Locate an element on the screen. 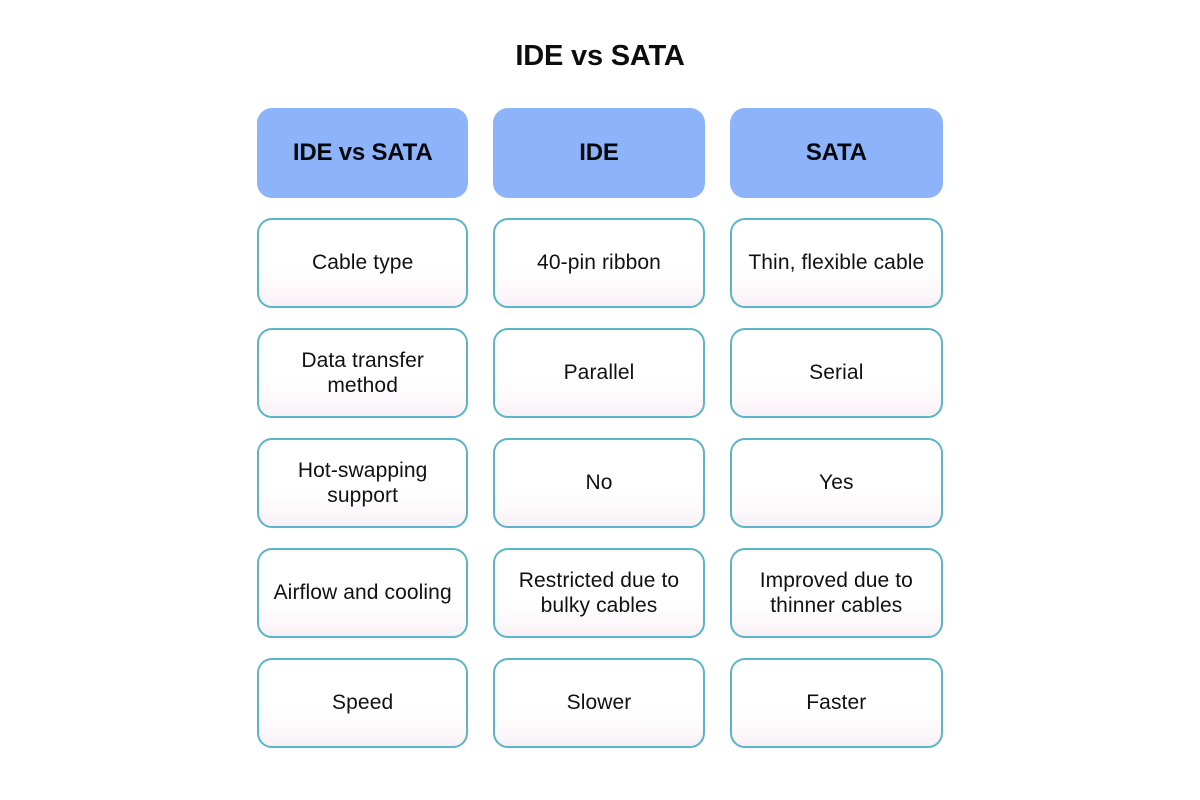 This screenshot has height=800, width=1200. cell-text: 40-pin ribbon is located at coordinates (599, 263).